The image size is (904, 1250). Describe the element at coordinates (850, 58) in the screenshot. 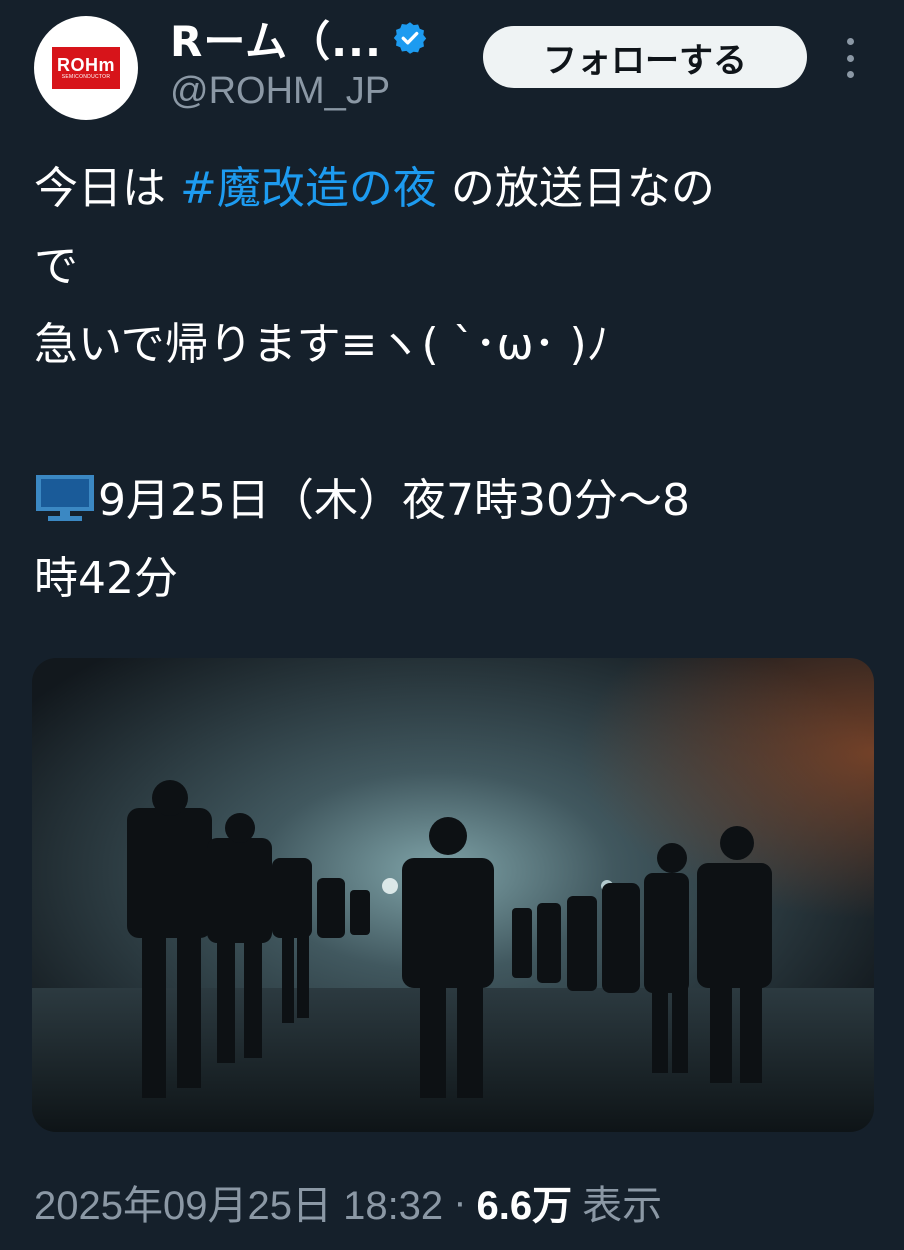

I see `more-options-icon` at that location.